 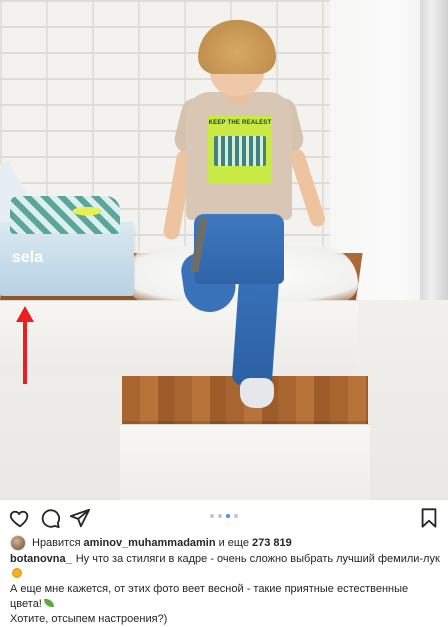 I want to click on caption-line-3: Хотите, отсыпем настроения?), so click(x=89, y=619).